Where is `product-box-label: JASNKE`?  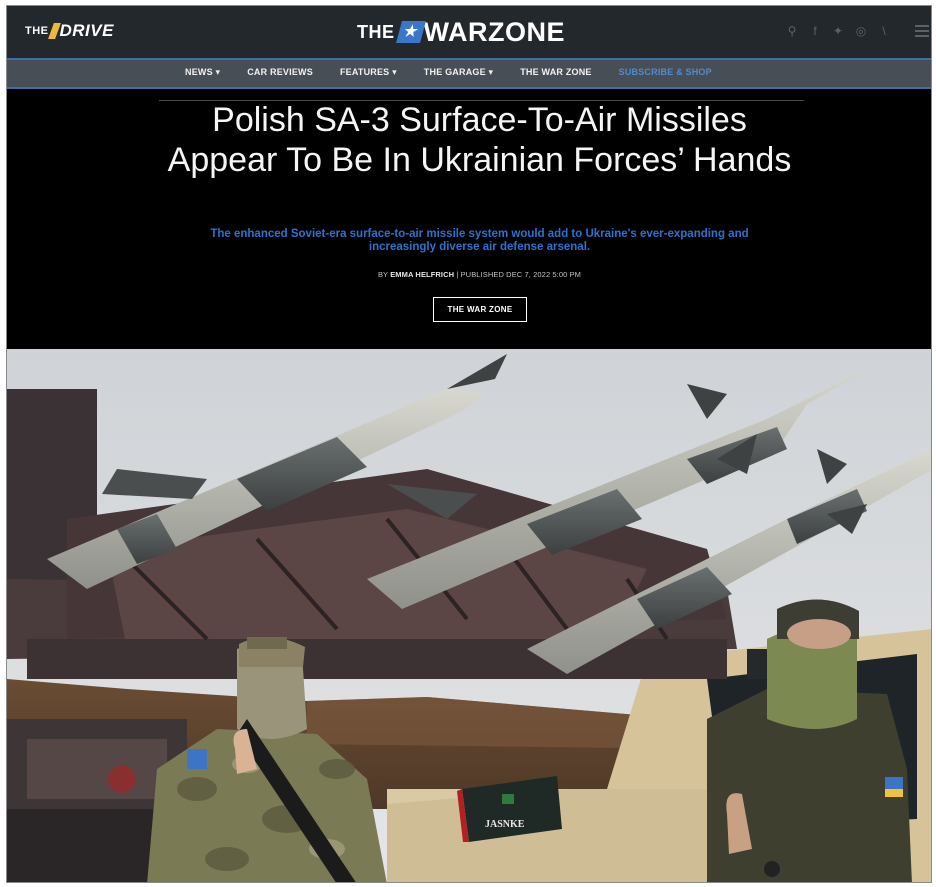 product-box-label: JASNKE is located at coordinates (505, 824).